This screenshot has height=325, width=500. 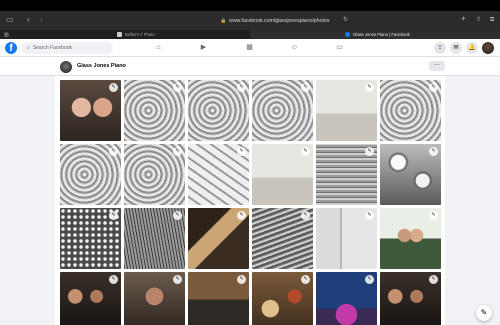 What do you see at coordinates (381, 34) in the screenshot?
I see `tab-label: Glass Jones Piano | Facebook` at bounding box center [381, 34].